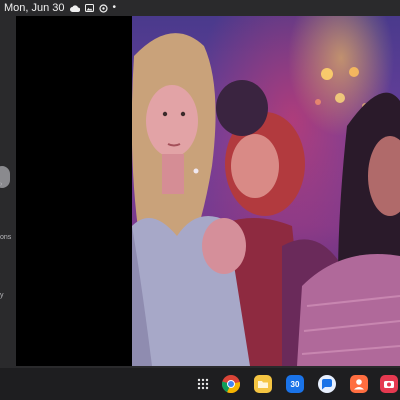 The height and width of the screenshot is (400, 400). I want to click on side-text-3: y, so click(2, 295).